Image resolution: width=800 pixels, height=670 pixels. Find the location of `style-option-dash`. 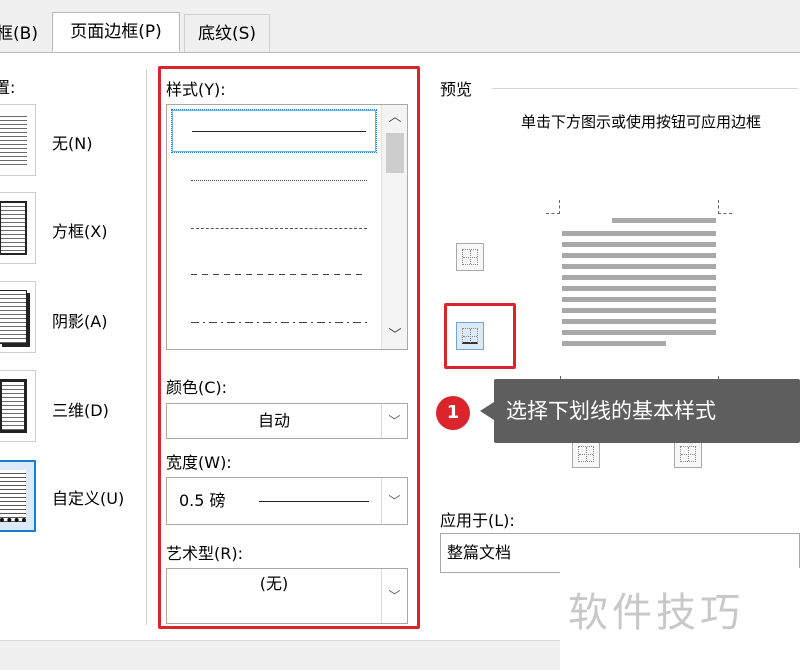

style-option-dash is located at coordinates (274, 275).